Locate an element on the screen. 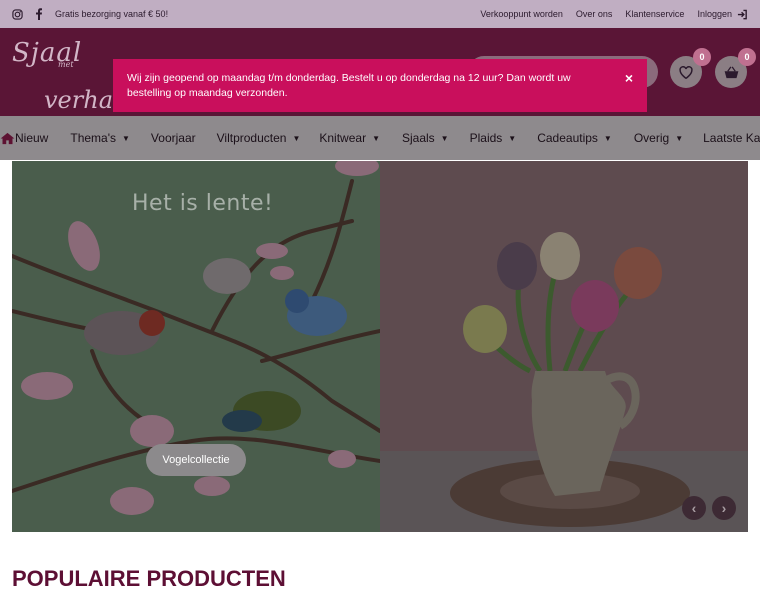 The image size is (760, 600). nav-item-label: Nieuw is located at coordinates (32, 138).